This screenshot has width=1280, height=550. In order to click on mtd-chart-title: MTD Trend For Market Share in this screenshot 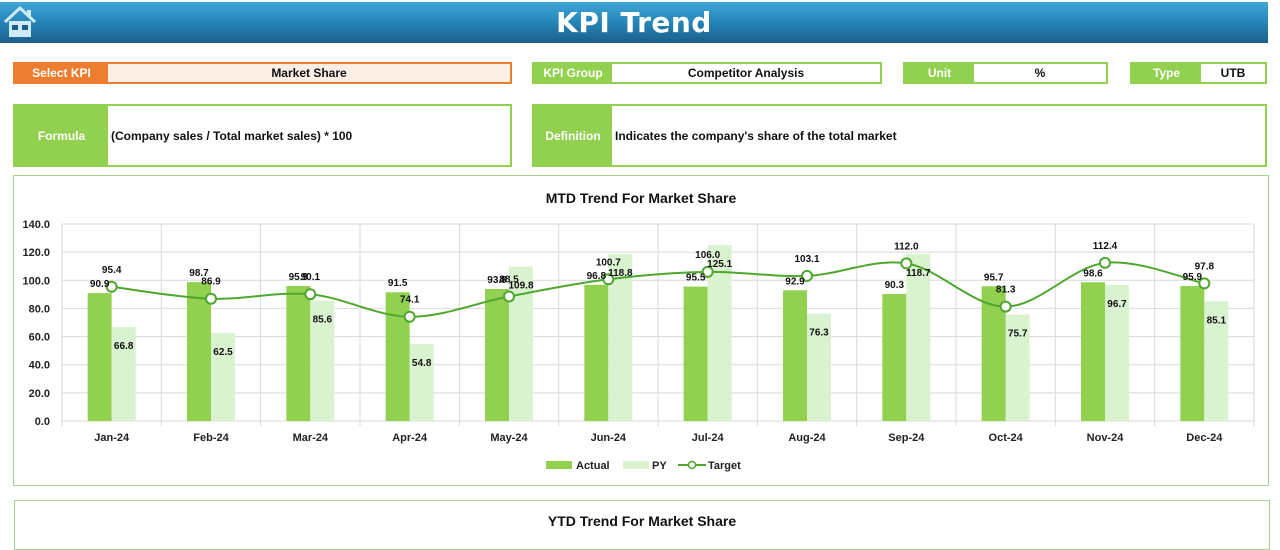, I will do `click(641, 198)`.